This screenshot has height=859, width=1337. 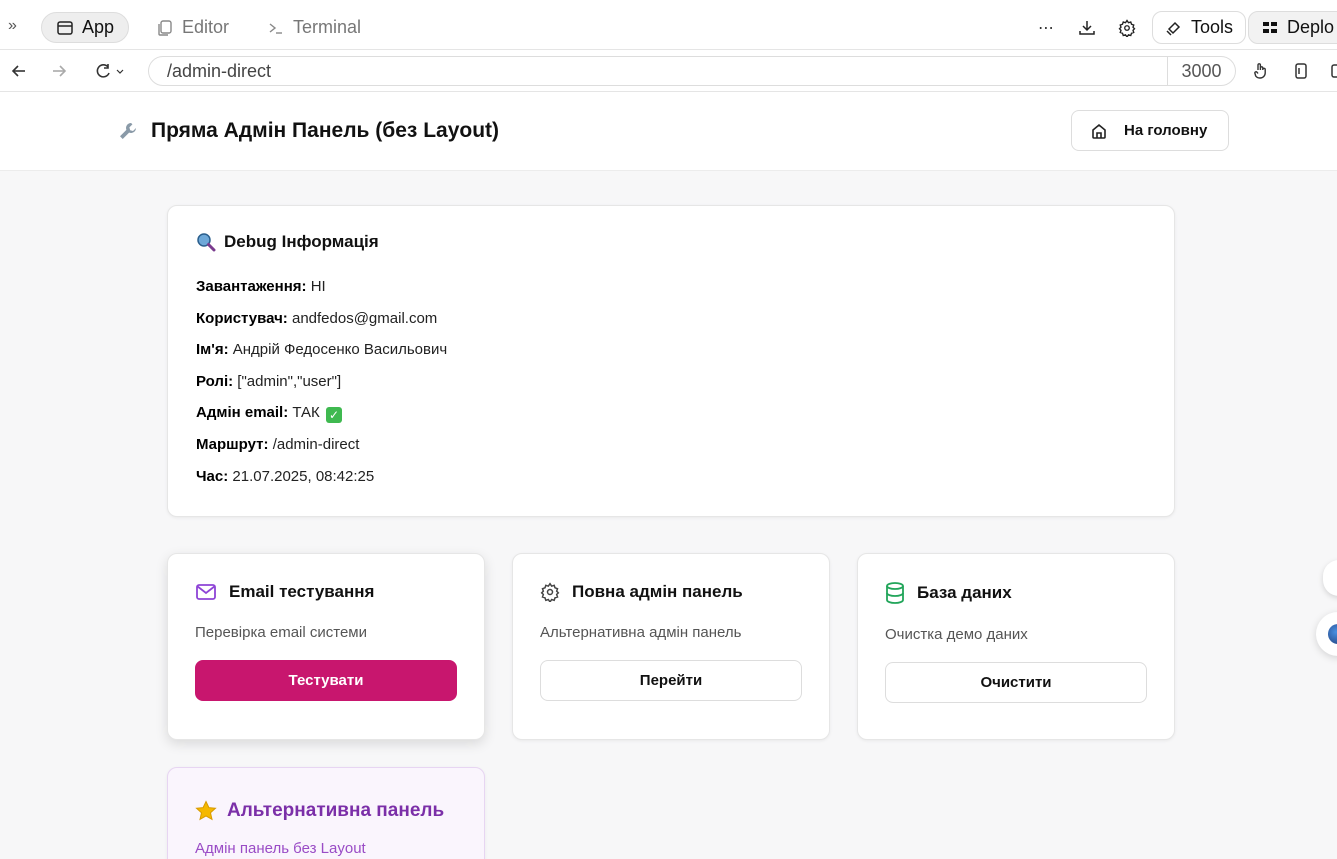 I want to click on debug-value: НІ, so click(x=318, y=286).